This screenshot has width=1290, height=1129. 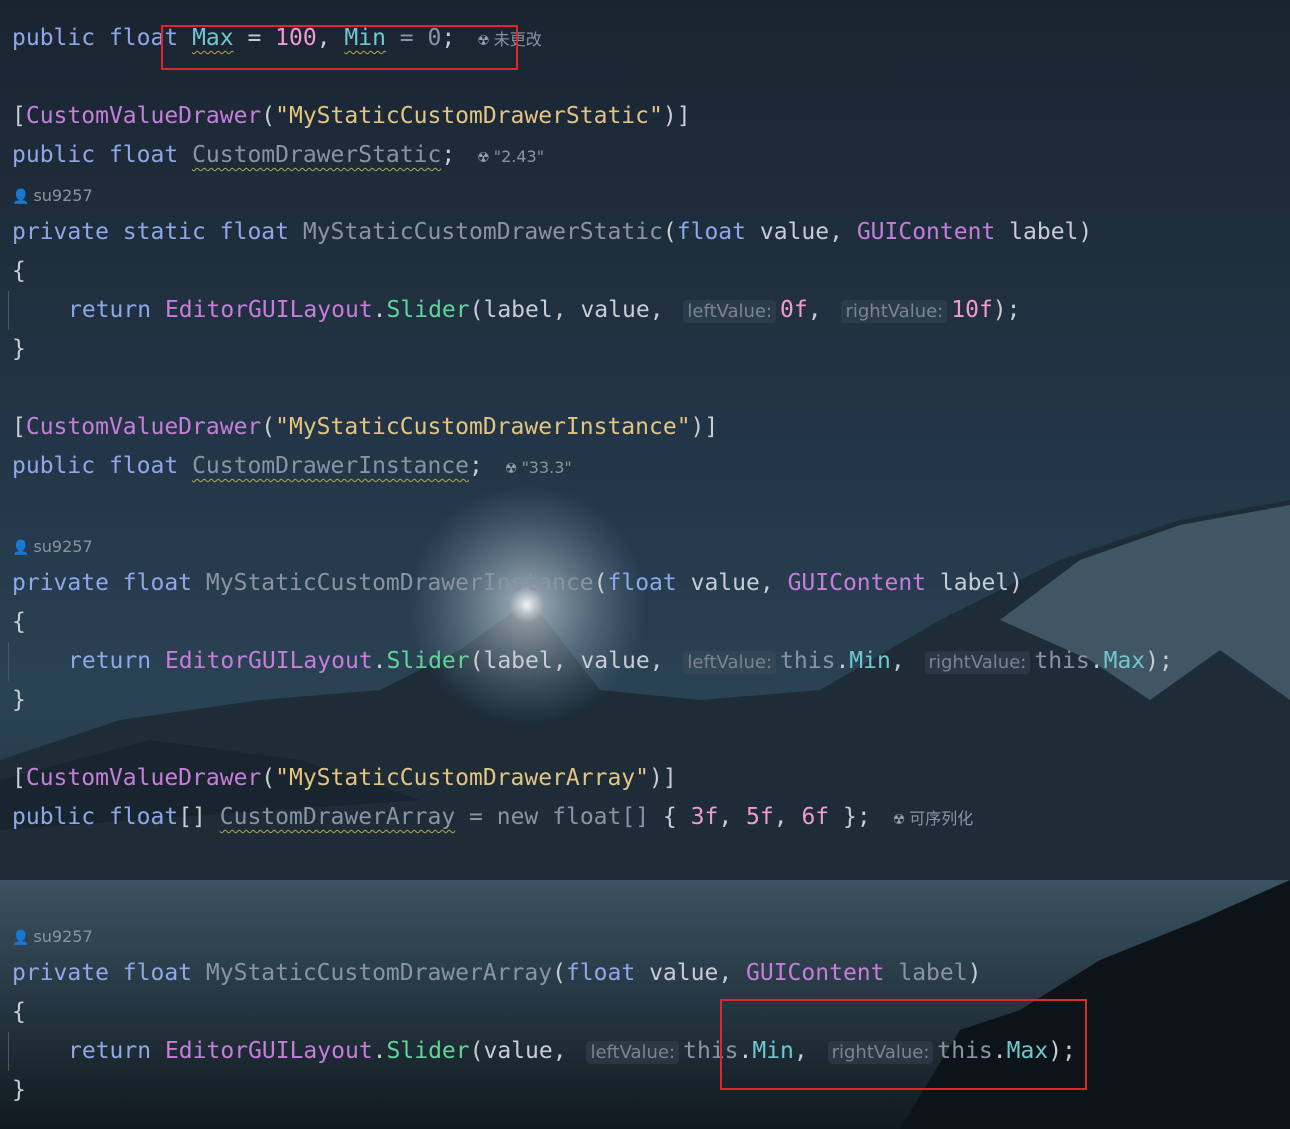 I want to click on keyword: new, so click(x=517, y=817).